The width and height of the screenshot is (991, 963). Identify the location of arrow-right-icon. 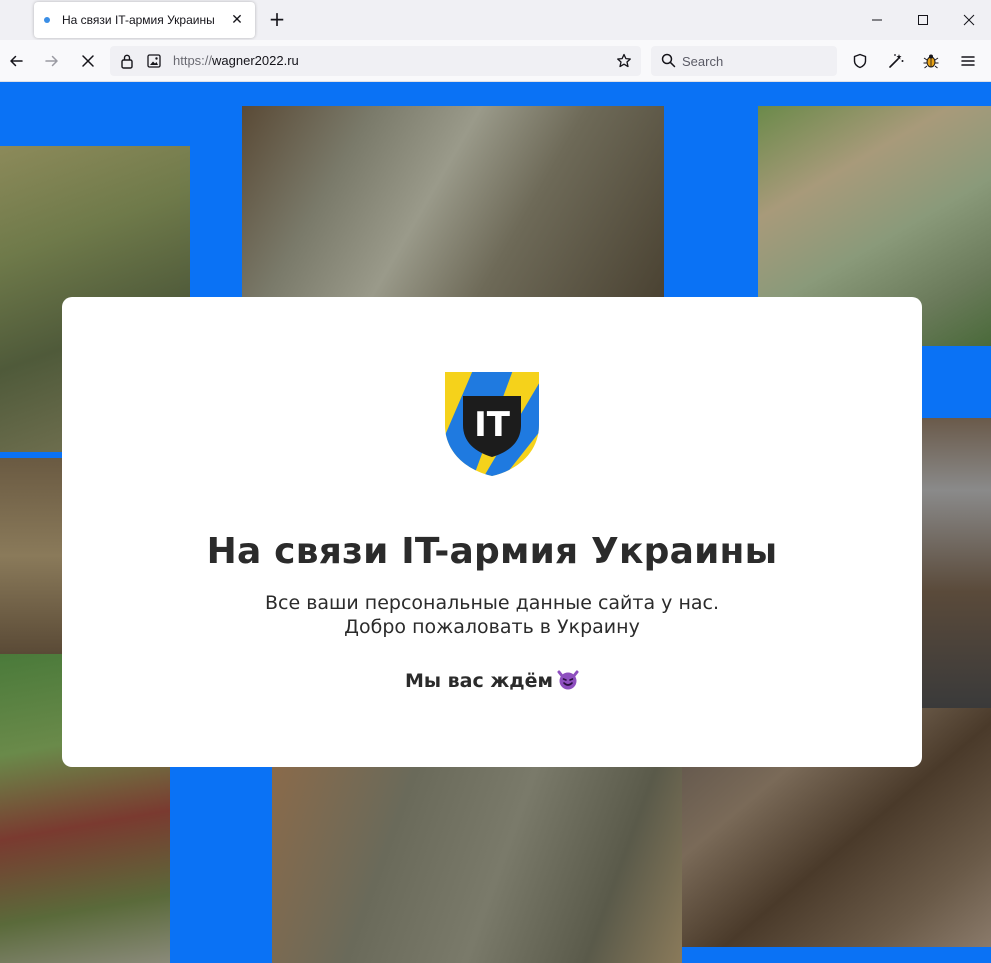
(51, 61).